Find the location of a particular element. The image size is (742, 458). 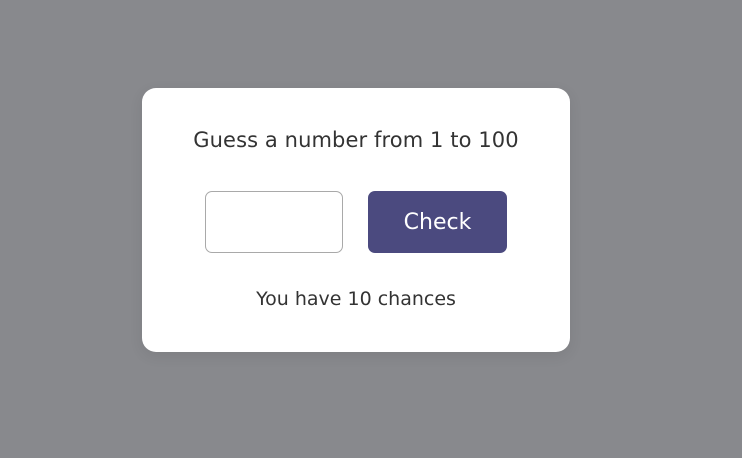

prompt-text: Guess a number from 1 to 100 is located at coordinates (356, 140).